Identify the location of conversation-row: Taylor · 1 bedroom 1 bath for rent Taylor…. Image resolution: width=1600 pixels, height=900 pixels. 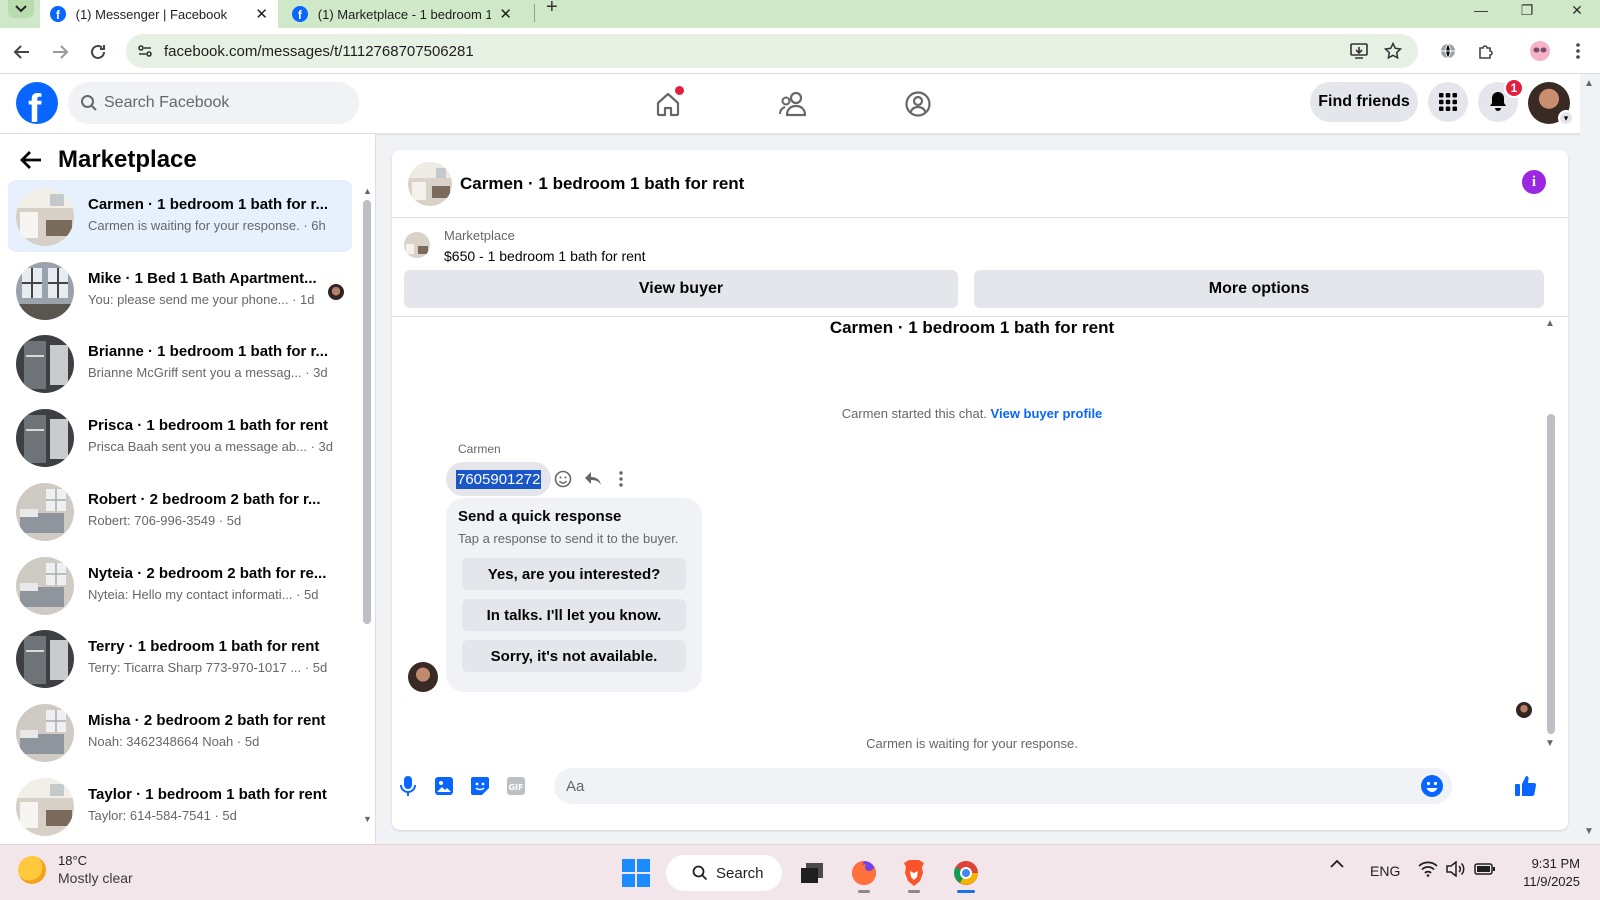
(180, 806).